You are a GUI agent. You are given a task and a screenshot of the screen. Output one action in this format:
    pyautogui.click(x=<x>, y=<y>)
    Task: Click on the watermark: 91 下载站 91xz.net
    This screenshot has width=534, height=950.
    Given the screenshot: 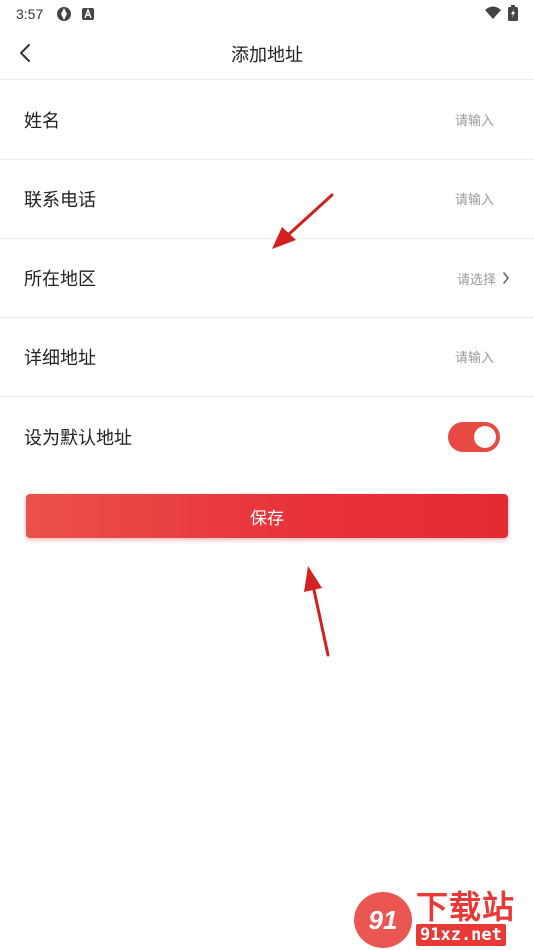 What is the action you would take?
    pyautogui.click(x=442, y=920)
    